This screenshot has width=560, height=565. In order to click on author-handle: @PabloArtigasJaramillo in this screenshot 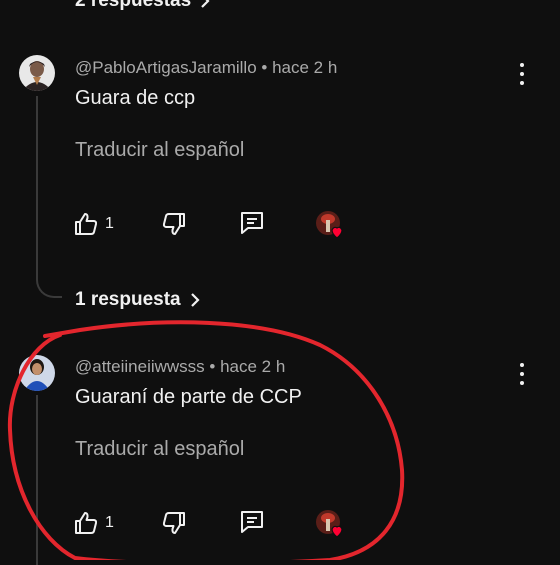, I will do `click(166, 67)`.